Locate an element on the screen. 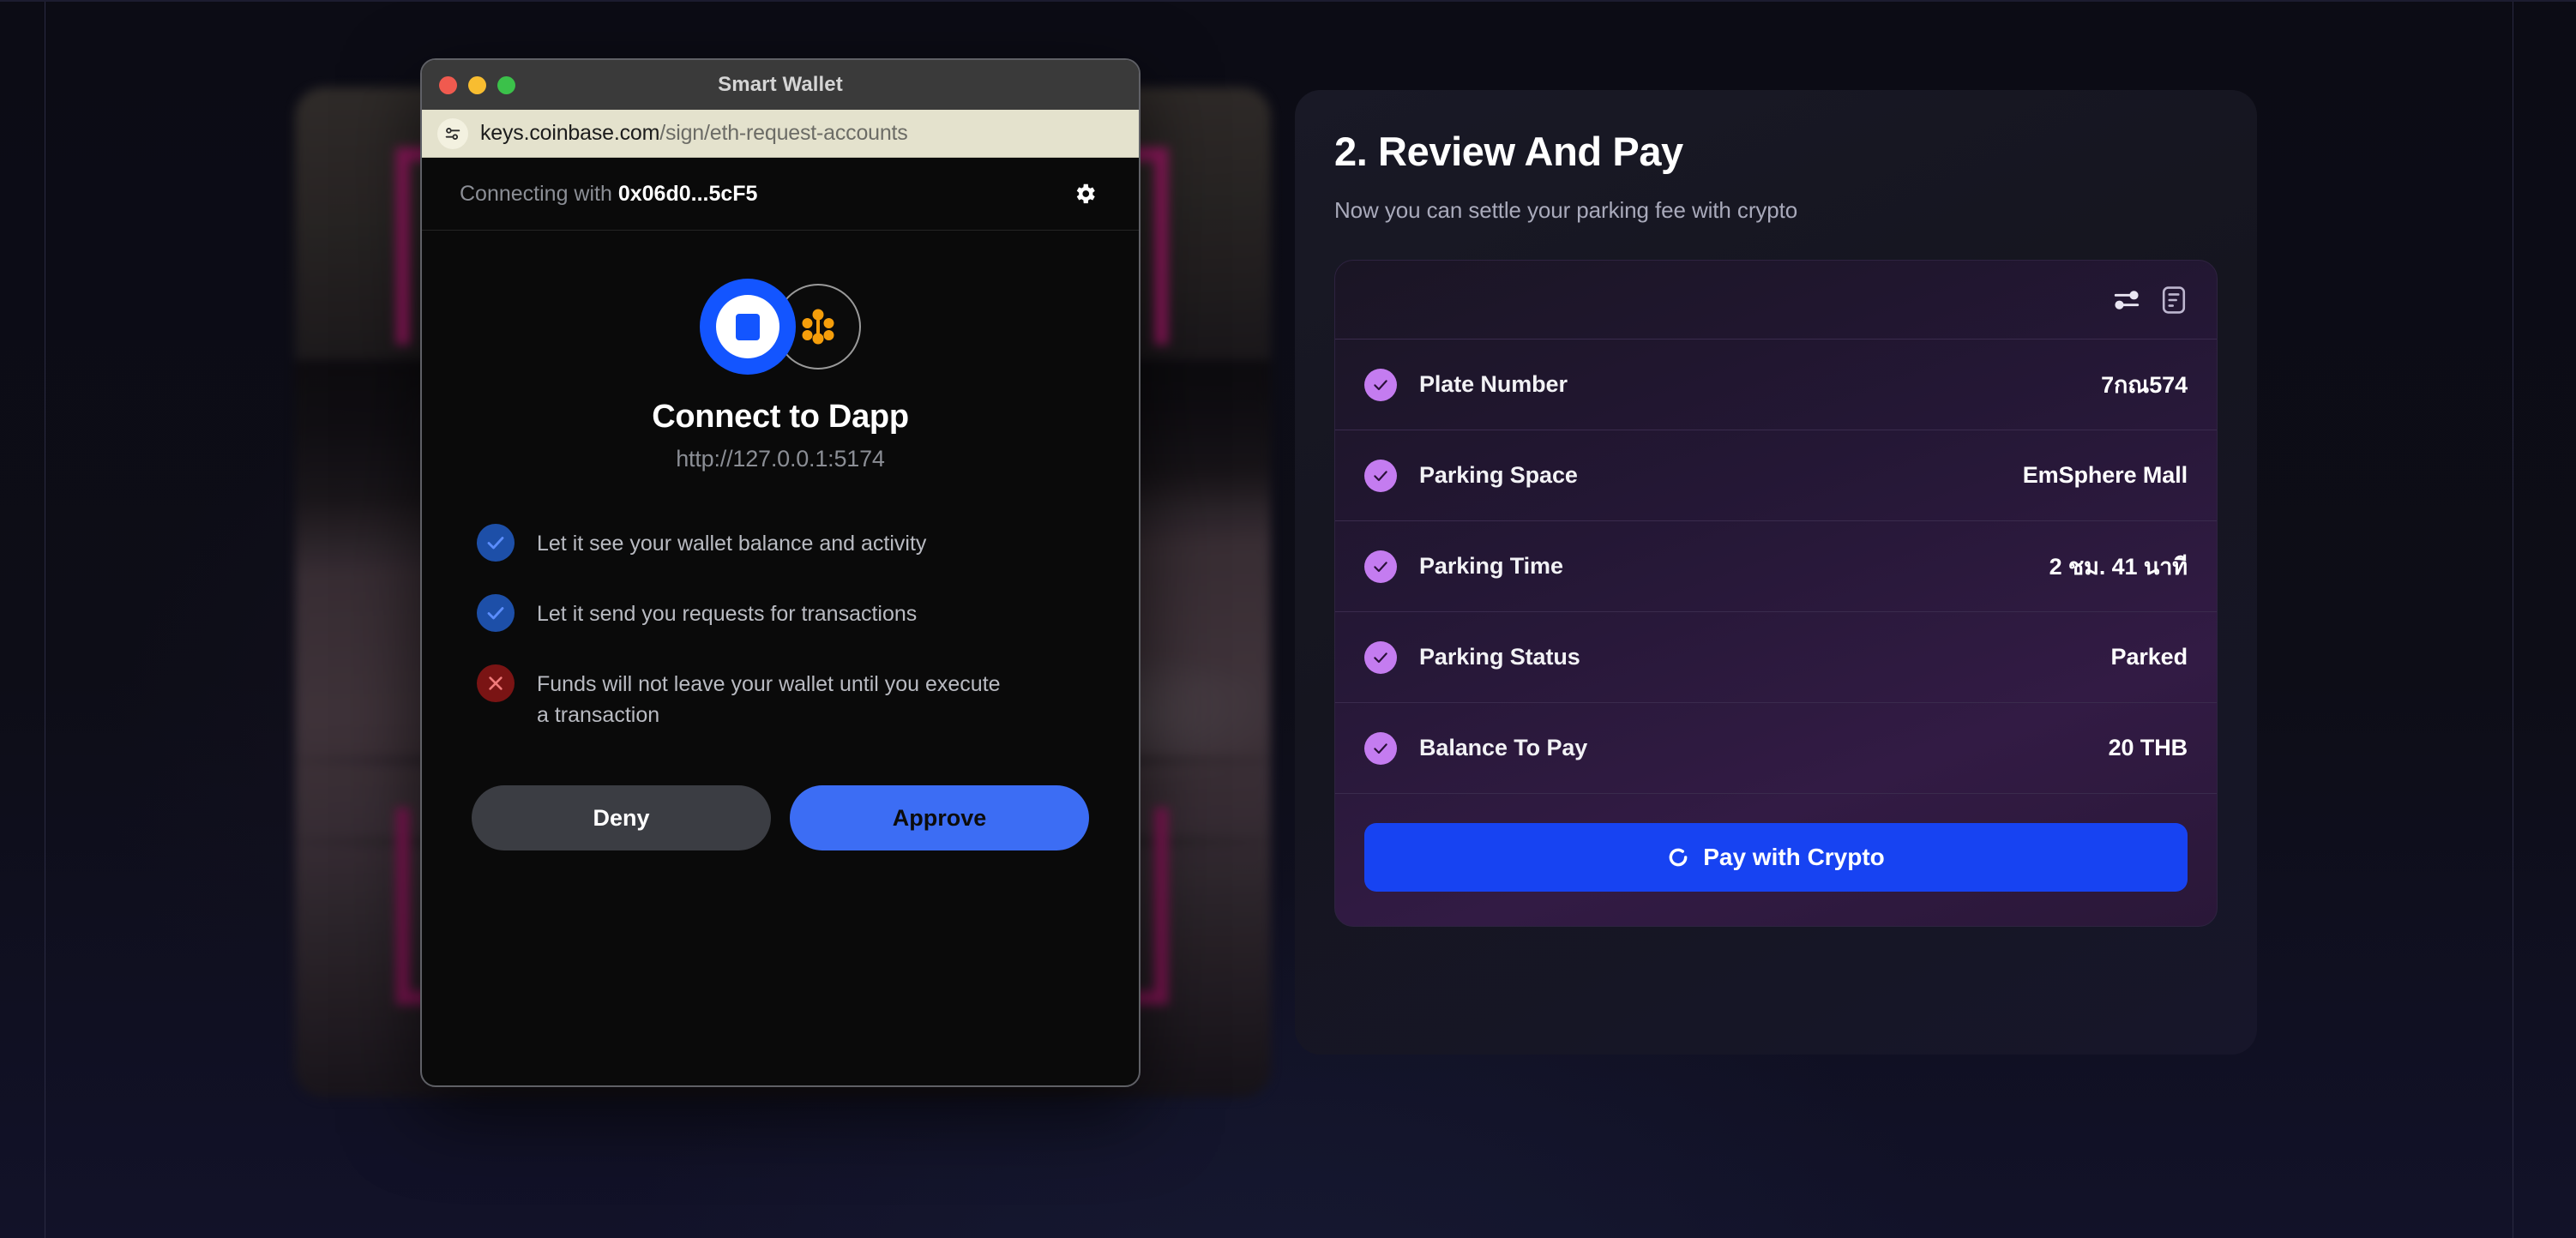  modal-actions: Deny Approve is located at coordinates (780, 806).